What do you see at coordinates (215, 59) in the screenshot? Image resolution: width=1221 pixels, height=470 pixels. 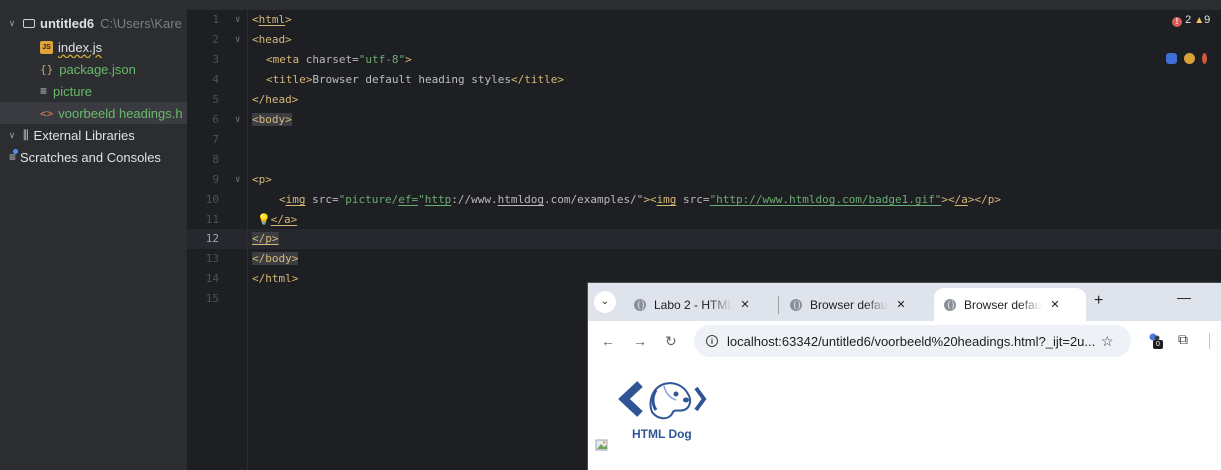 I see `line-number: 3` at bounding box center [215, 59].